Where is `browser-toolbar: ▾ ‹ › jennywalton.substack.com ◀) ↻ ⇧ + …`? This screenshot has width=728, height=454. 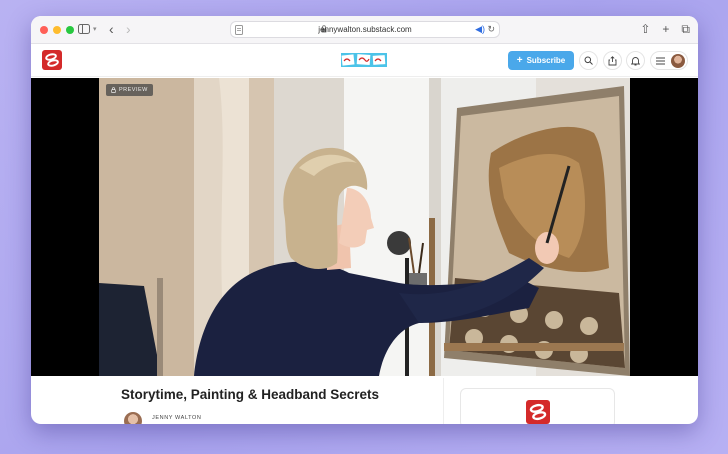 browser-toolbar: ▾ ‹ › jennywalton.substack.com ◀) ↻ ⇧ + … is located at coordinates (364, 30).